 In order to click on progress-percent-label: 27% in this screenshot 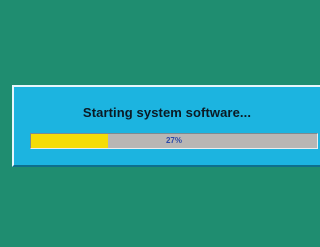, I will do `click(173, 140)`.